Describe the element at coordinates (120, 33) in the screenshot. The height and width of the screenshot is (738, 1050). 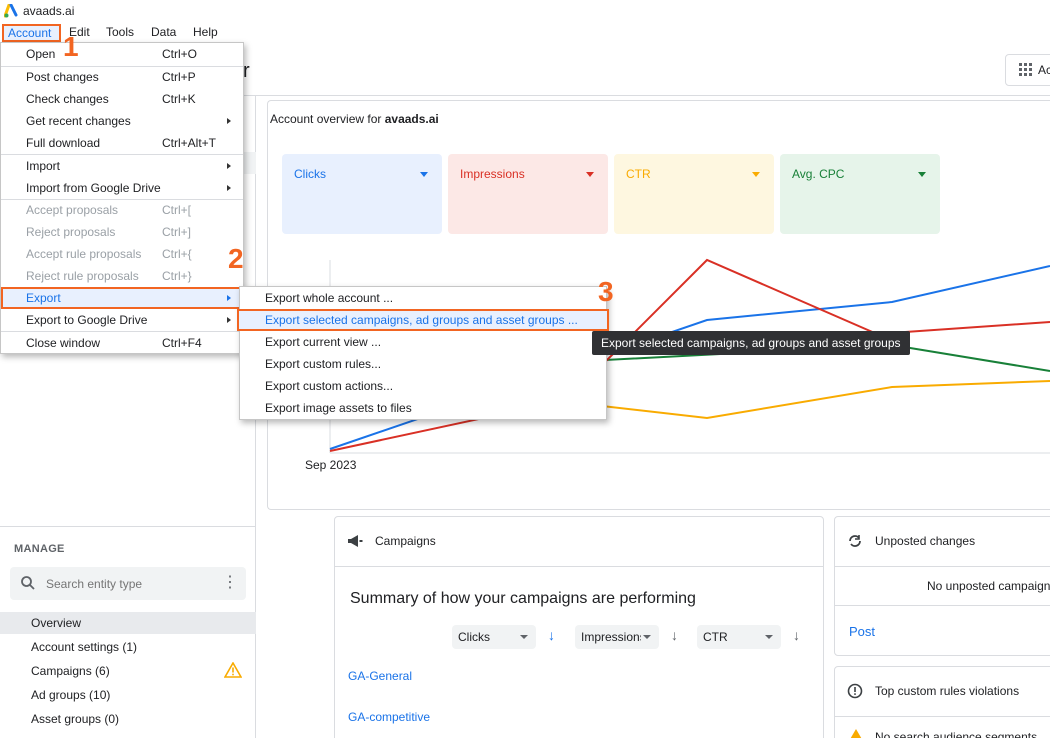
I see `menu-tools: Tools` at that location.